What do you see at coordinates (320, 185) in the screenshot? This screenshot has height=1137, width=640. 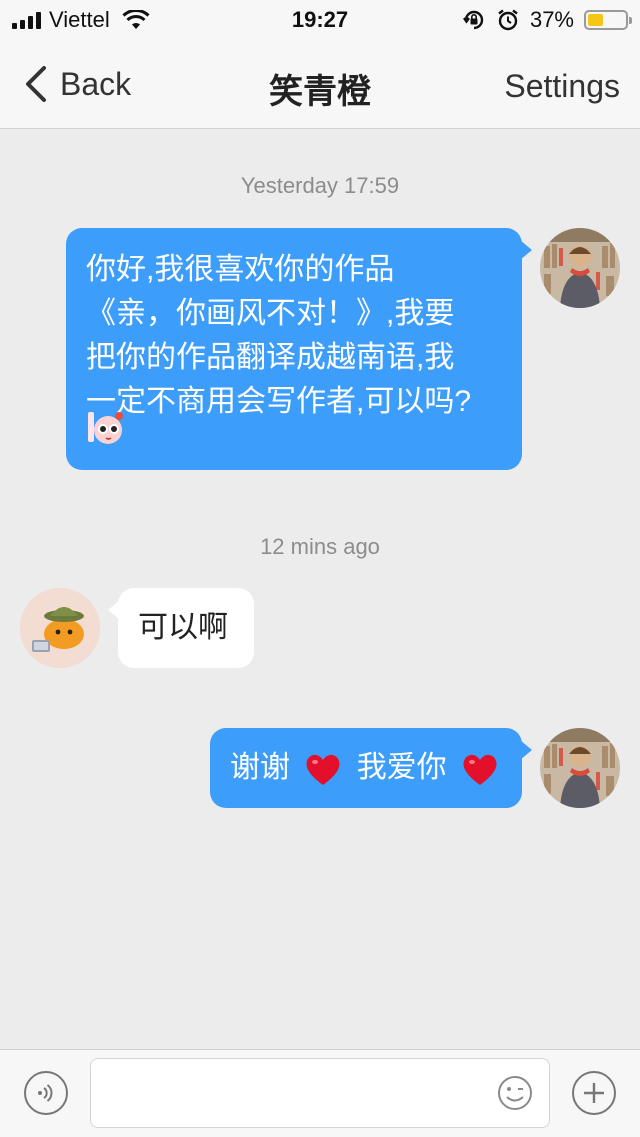 I see `message-timestamp: Yesterday 17:59` at bounding box center [320, 185].